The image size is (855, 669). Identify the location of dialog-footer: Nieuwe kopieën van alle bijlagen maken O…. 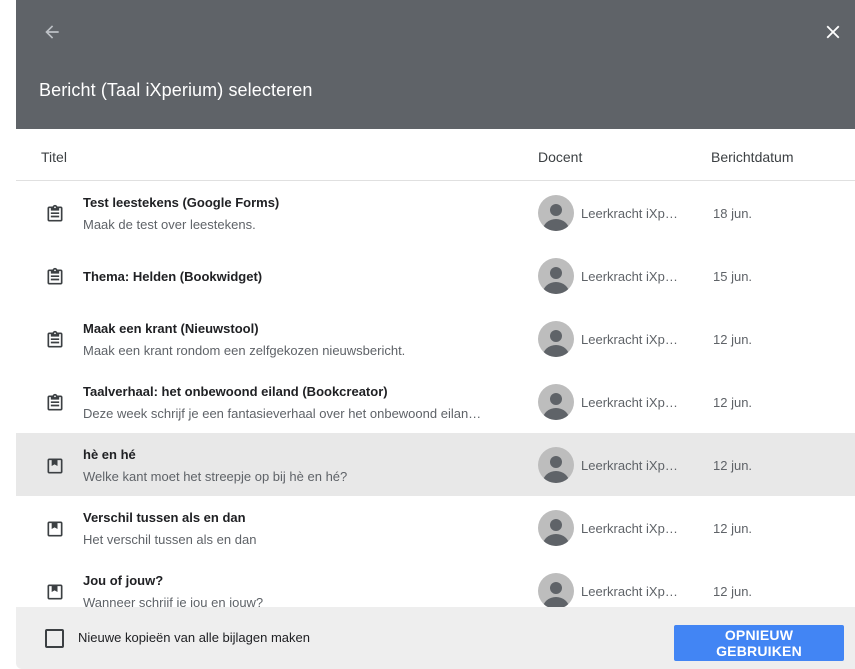
(435, 638).